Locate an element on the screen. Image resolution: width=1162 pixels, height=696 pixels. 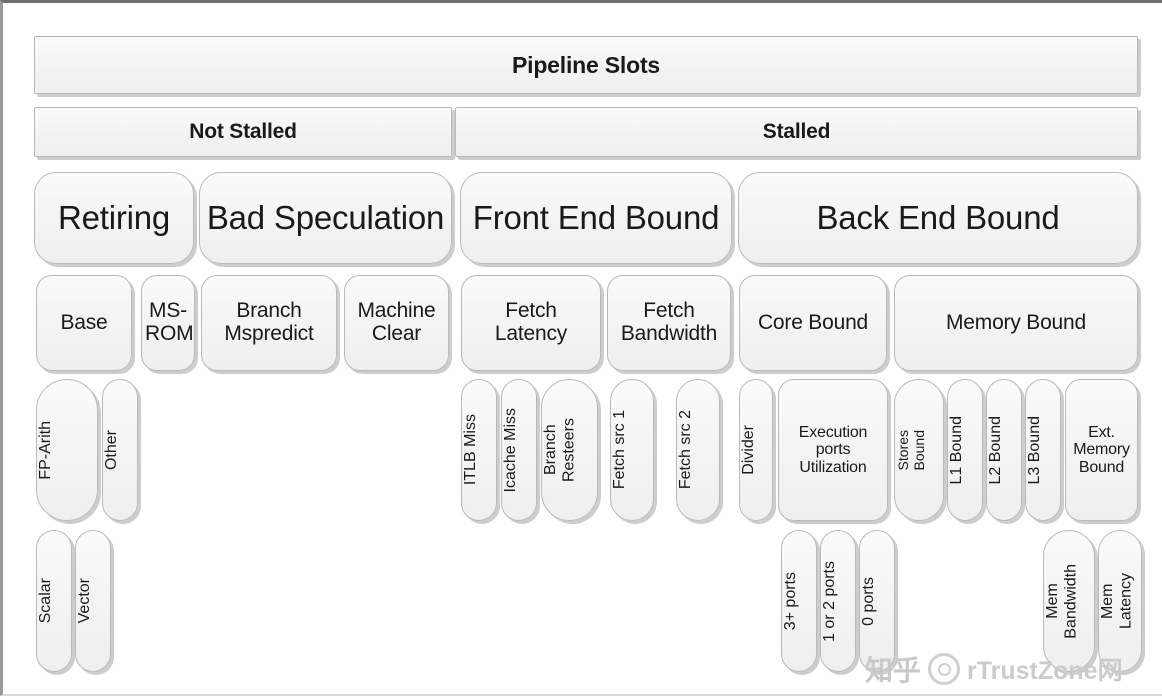
node-label: Not Stalled is located at coordinates (243, 131).